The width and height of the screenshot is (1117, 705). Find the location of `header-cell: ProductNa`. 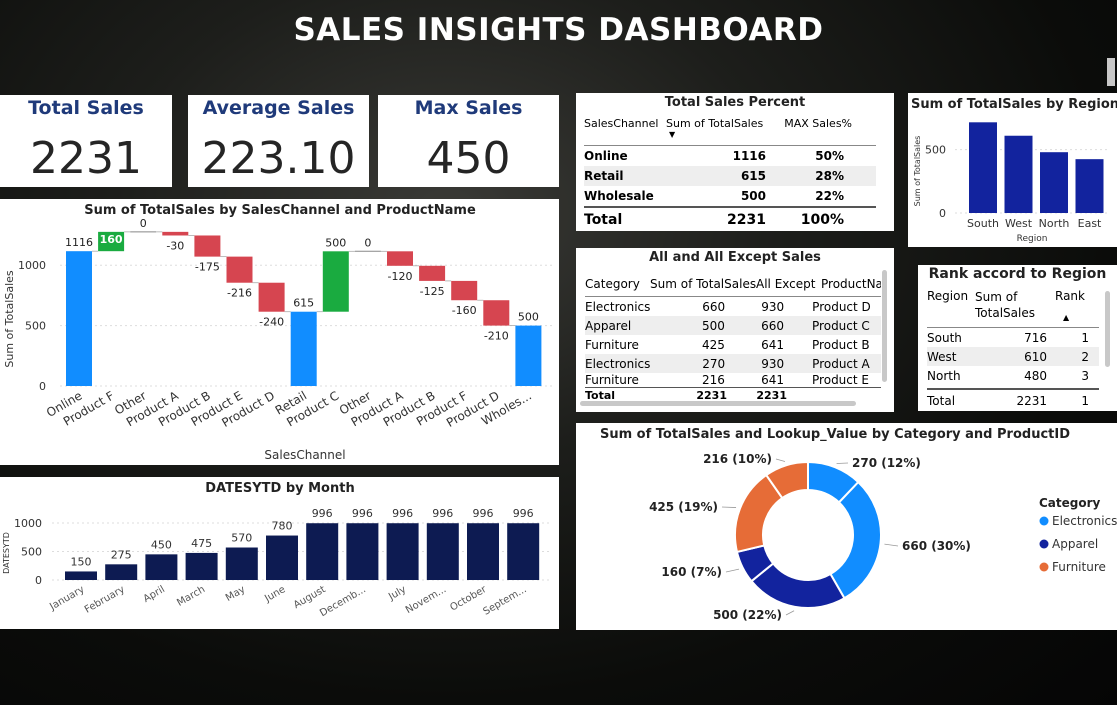

header-cell: ProductNa is located at coordinates (851, 284).